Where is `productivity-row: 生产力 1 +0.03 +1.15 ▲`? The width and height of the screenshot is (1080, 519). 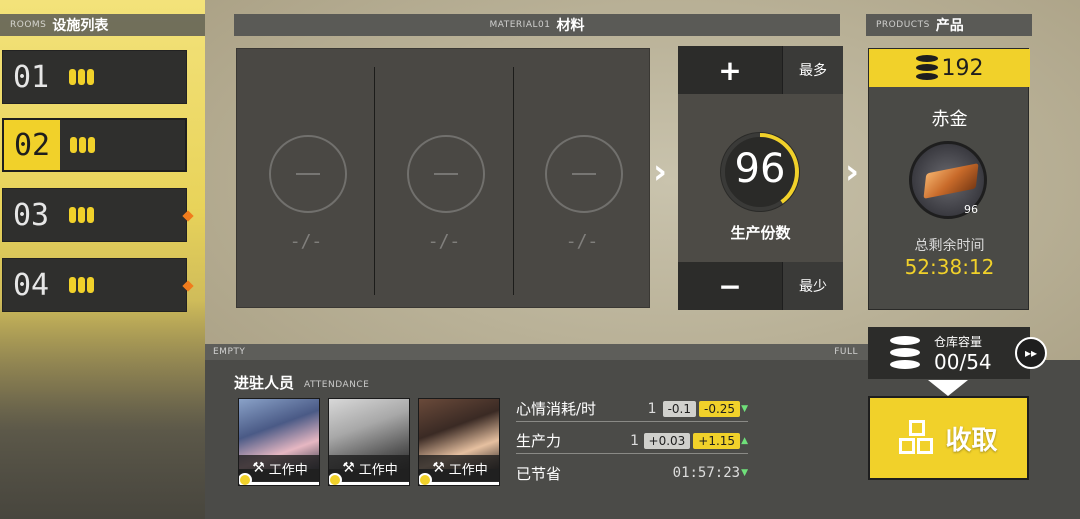 productivity-row: 生产力 1 +0.03 +1.15 ▲ is located at coordinates (632, 441).